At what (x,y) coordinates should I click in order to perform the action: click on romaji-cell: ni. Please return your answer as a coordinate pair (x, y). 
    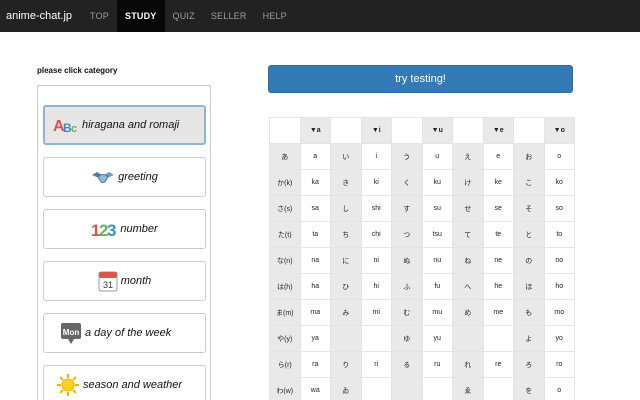
    Looking at the image, I should click on (376, 260).